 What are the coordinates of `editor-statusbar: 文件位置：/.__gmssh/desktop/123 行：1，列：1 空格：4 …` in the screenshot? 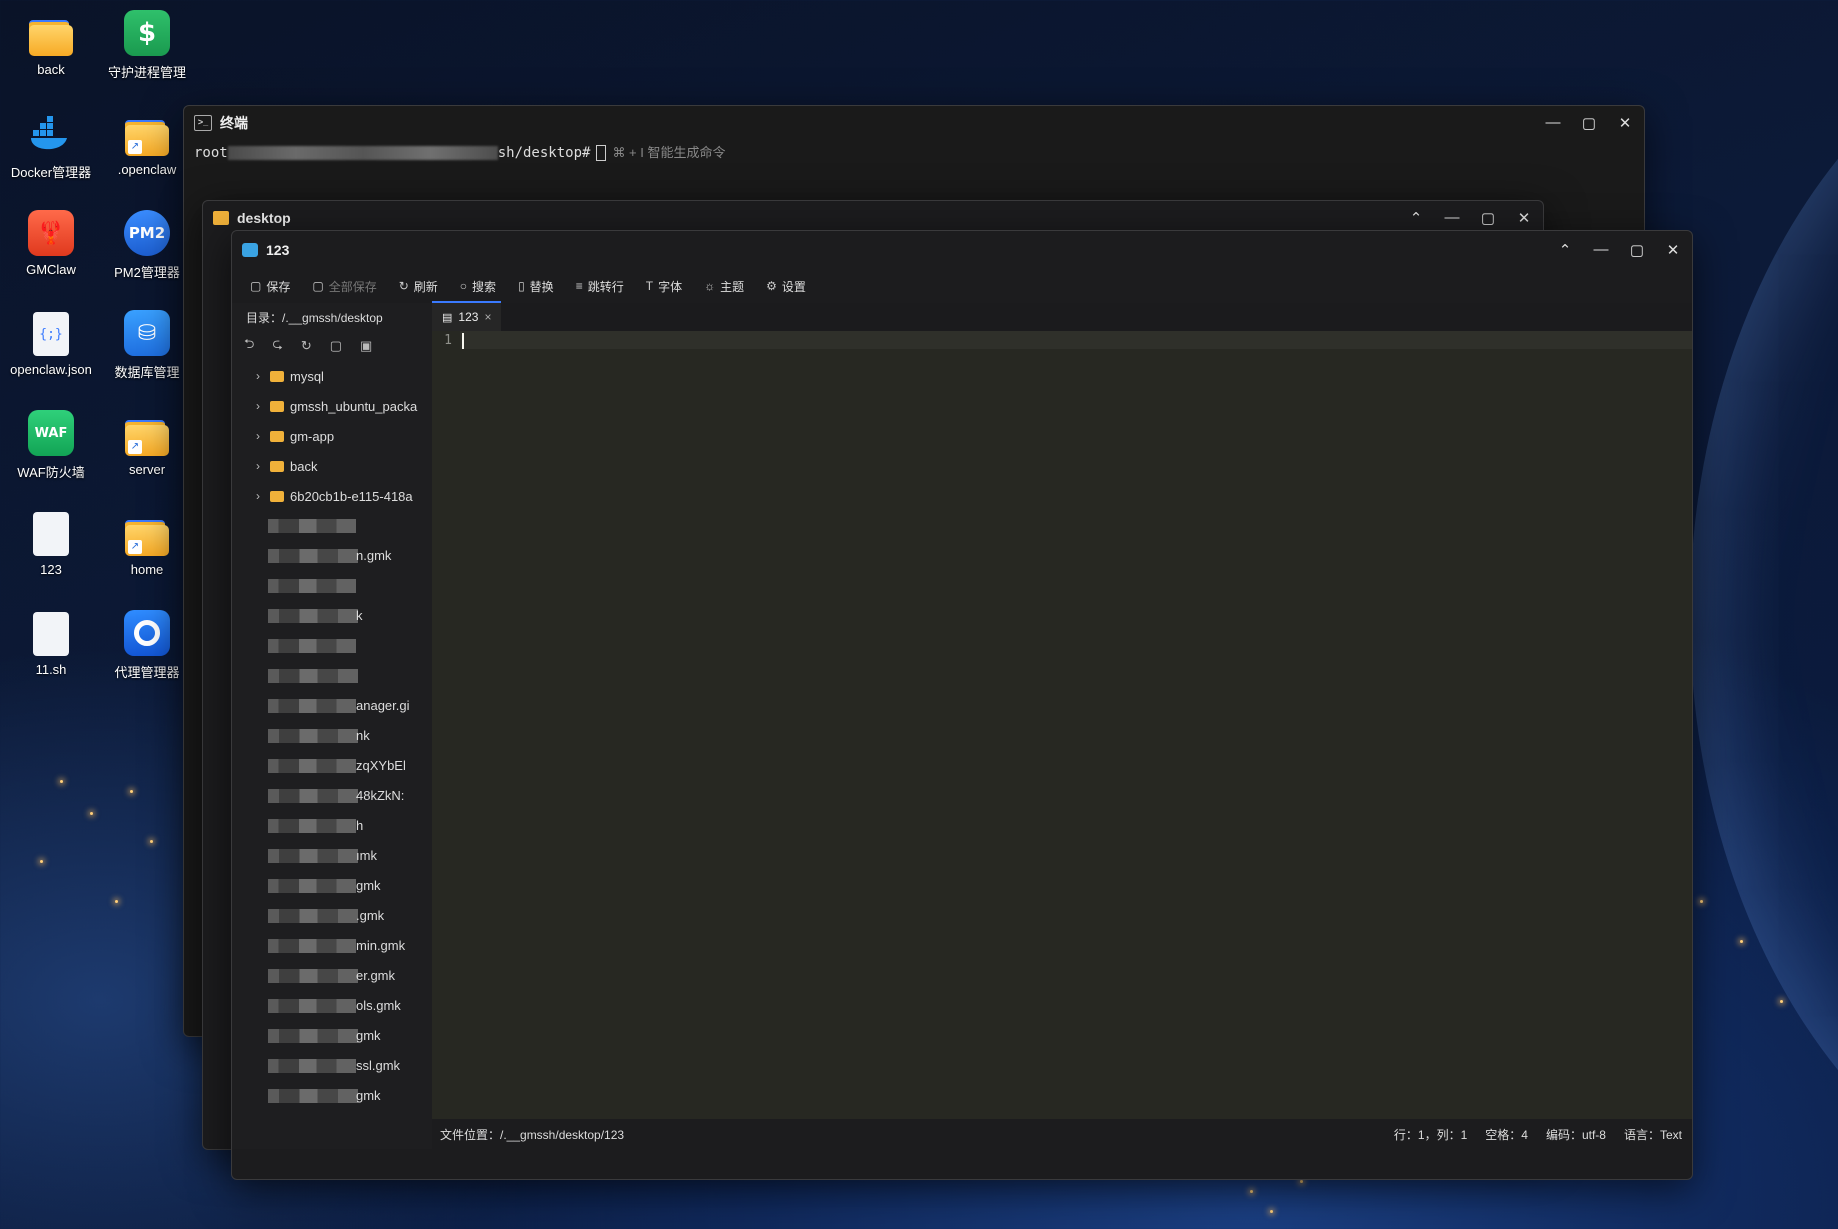 It's located at (1062, 1134).